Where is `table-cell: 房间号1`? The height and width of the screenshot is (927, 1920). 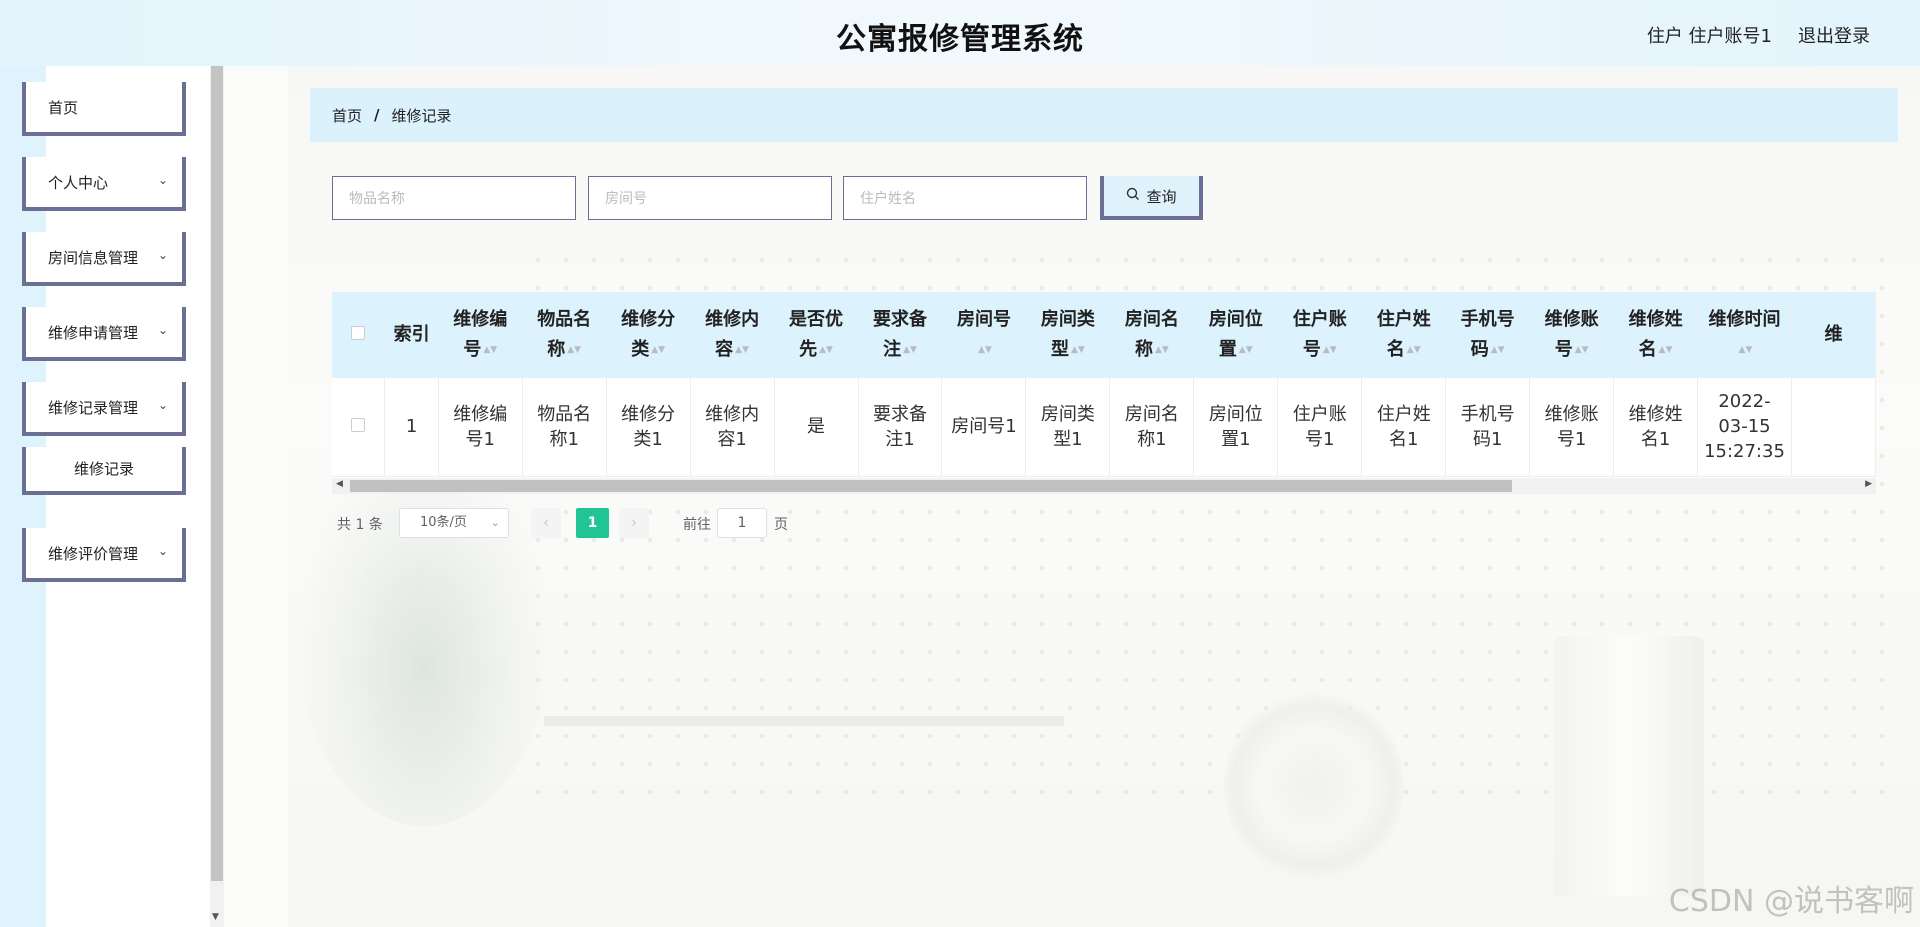 table-cell: 房间号1 is located at coordinates (984, 427).